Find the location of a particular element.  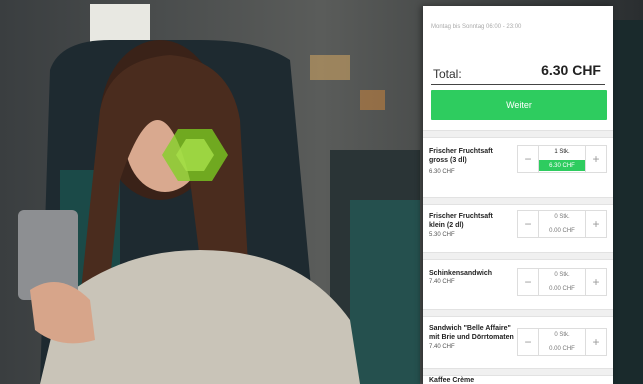

total-value: 6.30 CHF is located at coordinates (571, 70).